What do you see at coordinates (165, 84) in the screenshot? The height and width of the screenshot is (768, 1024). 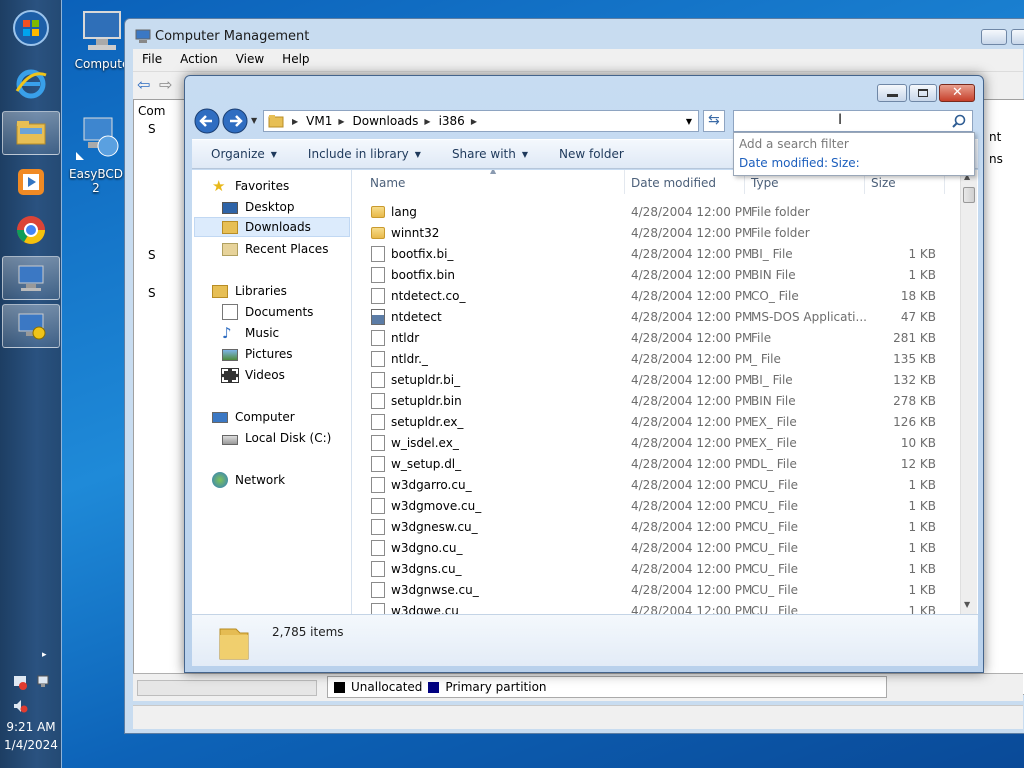 I see `forward-arrow-icon: ⇨` at bounding box center [165, 84].